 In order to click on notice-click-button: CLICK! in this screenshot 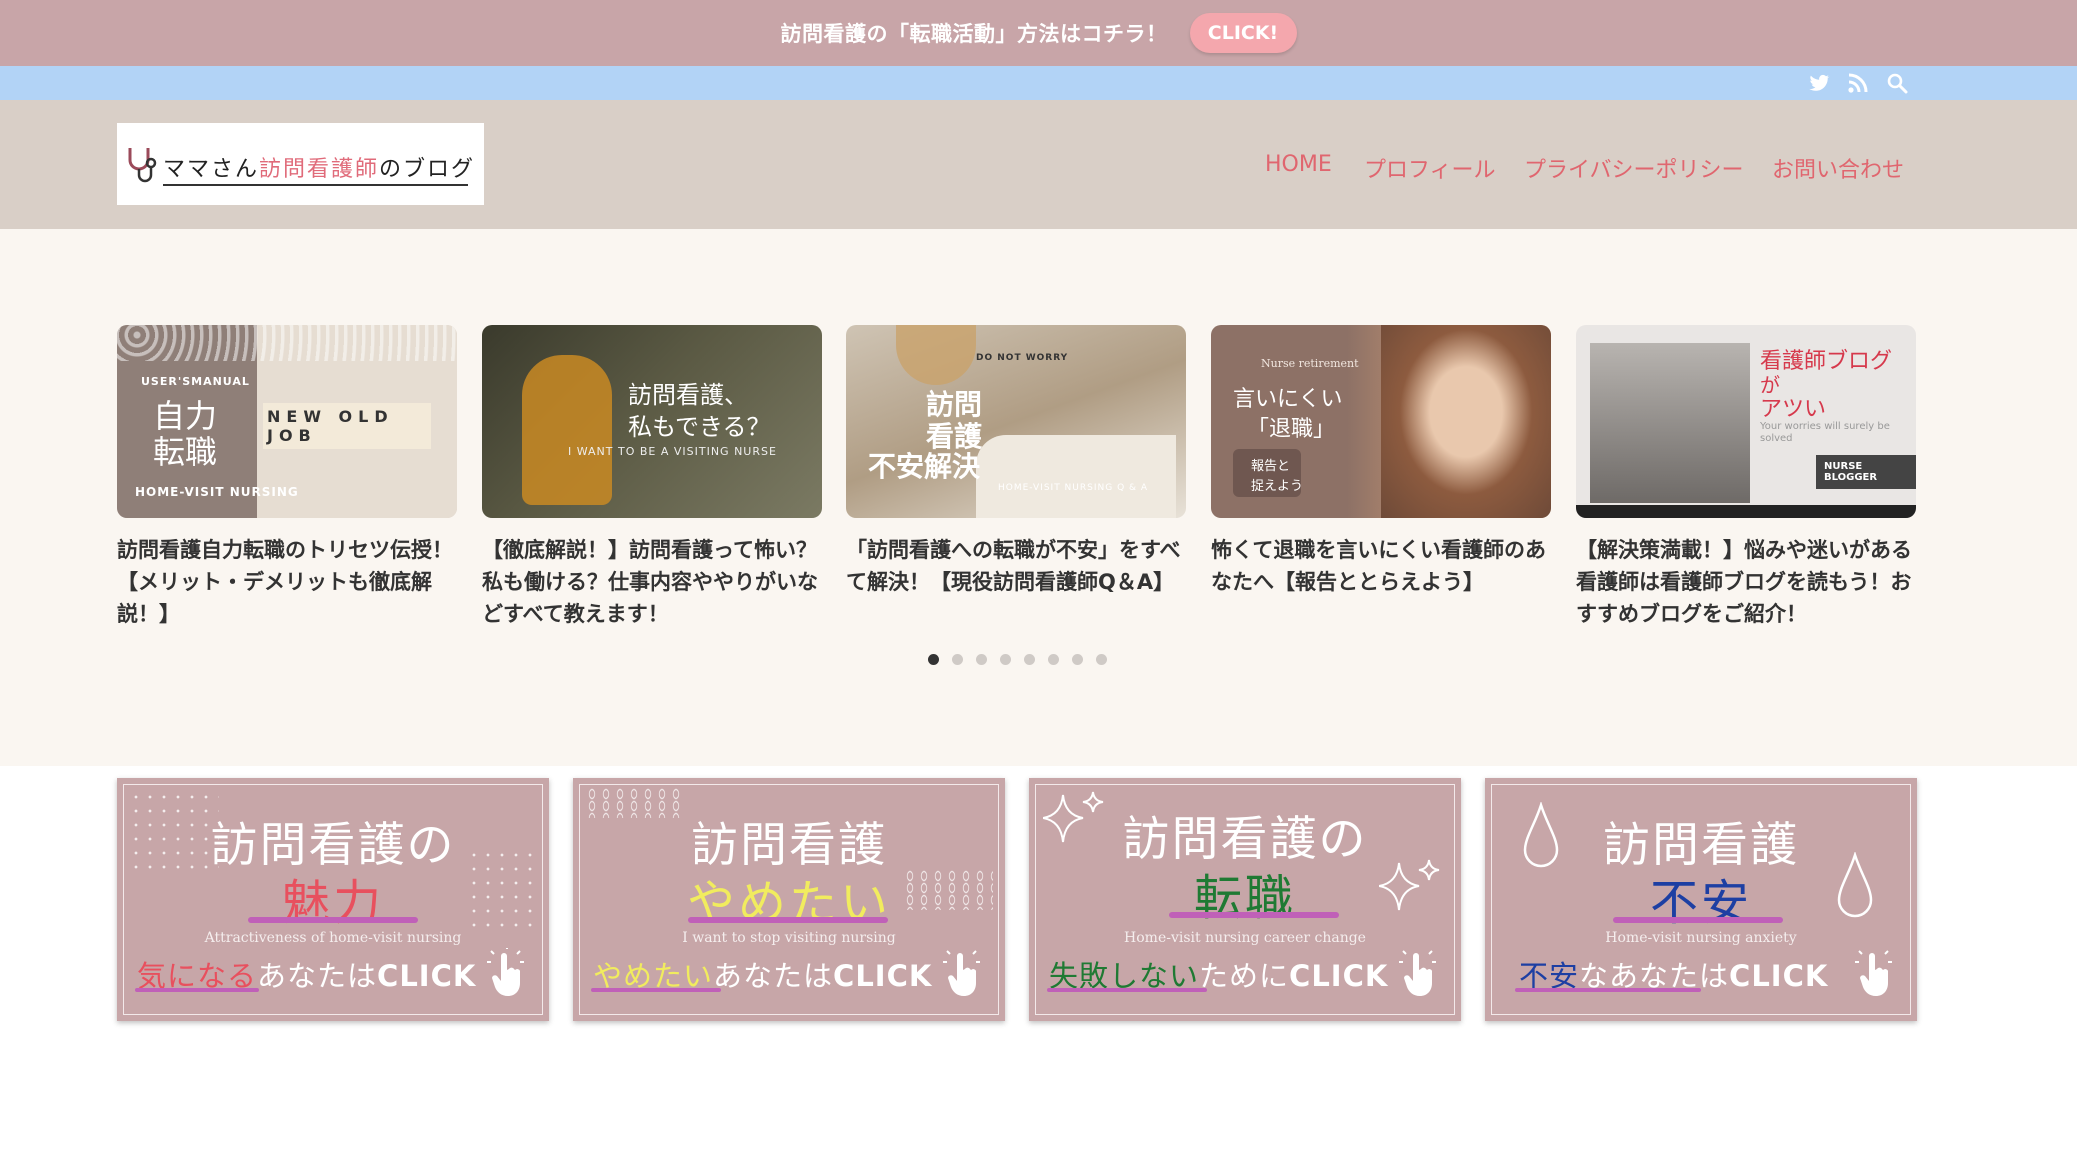, I will do `click(1243, 33)`.